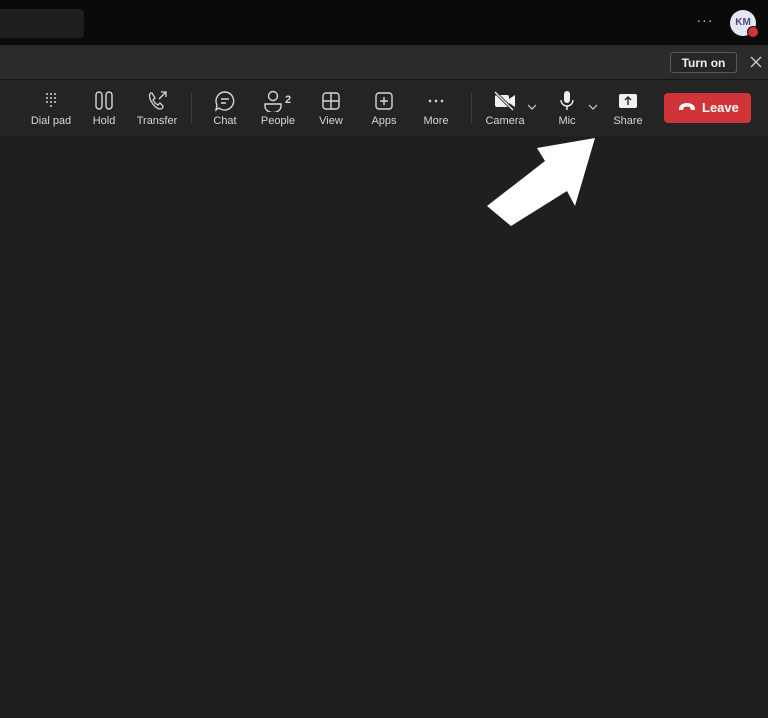 The image size is (768, 718). Describe the element at coordinates (288, 100) in the screenshot. I see `people-count: 2` at that location.